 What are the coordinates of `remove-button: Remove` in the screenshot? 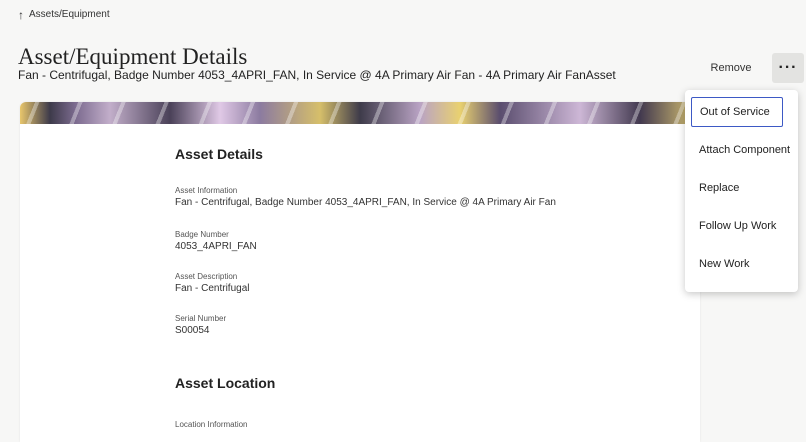 It's located at (731, 68).